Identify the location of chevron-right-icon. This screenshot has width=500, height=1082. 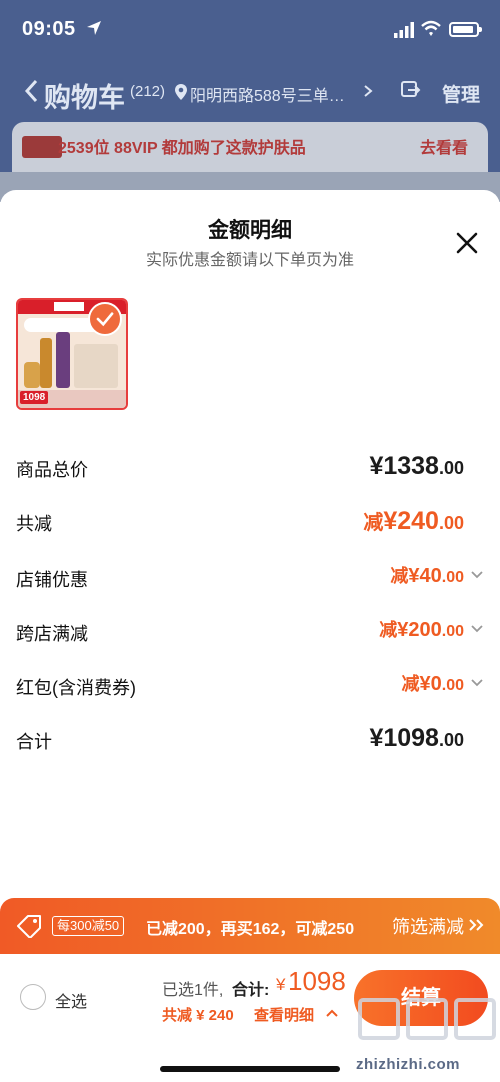
(368, 91).